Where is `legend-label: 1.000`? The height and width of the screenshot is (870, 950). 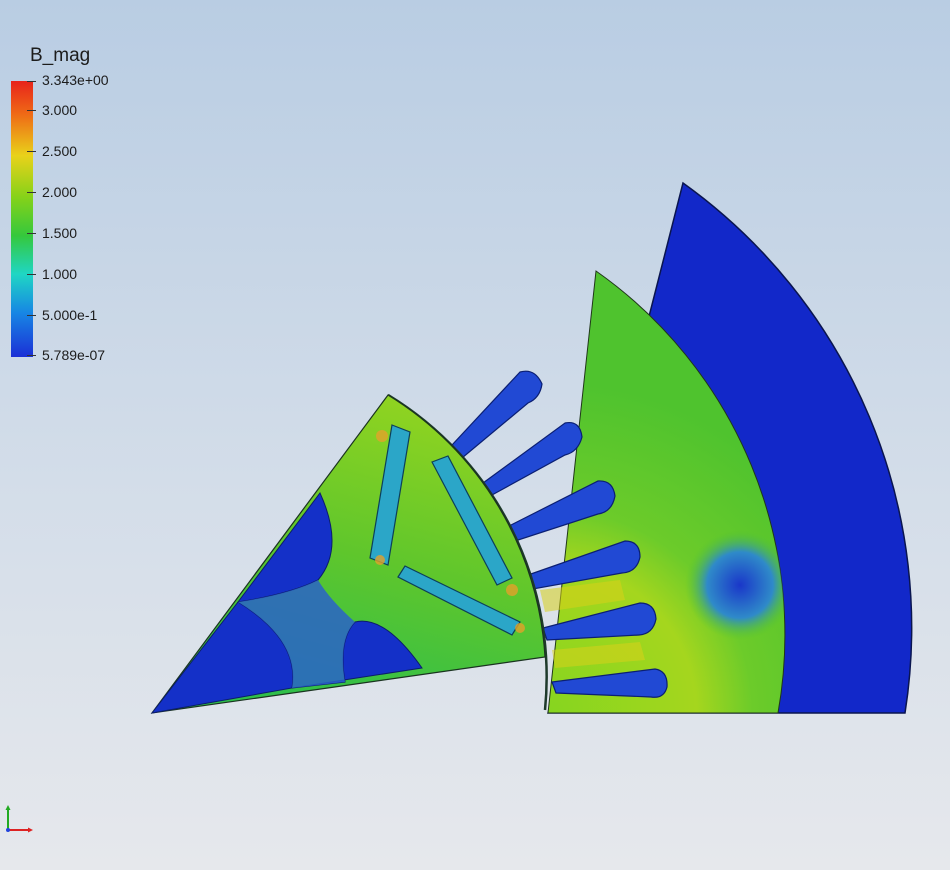
legend-label: 1.000 is located at coordinates (60, 274).